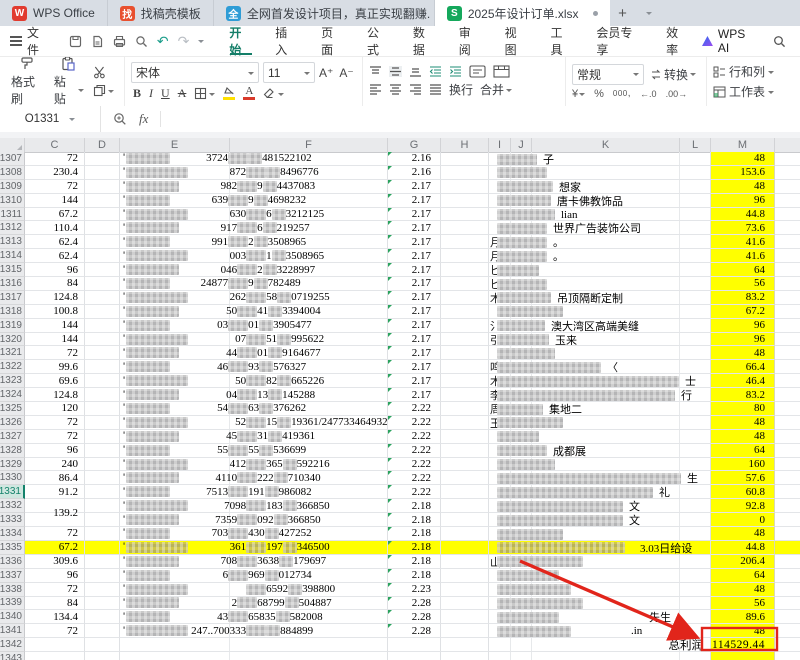 Image resolution: width=800 pixels, height=660 pixels. Describe the element at coordinates (743, 297) in the screenshot. I see `cell-M: 83.2` at that location.